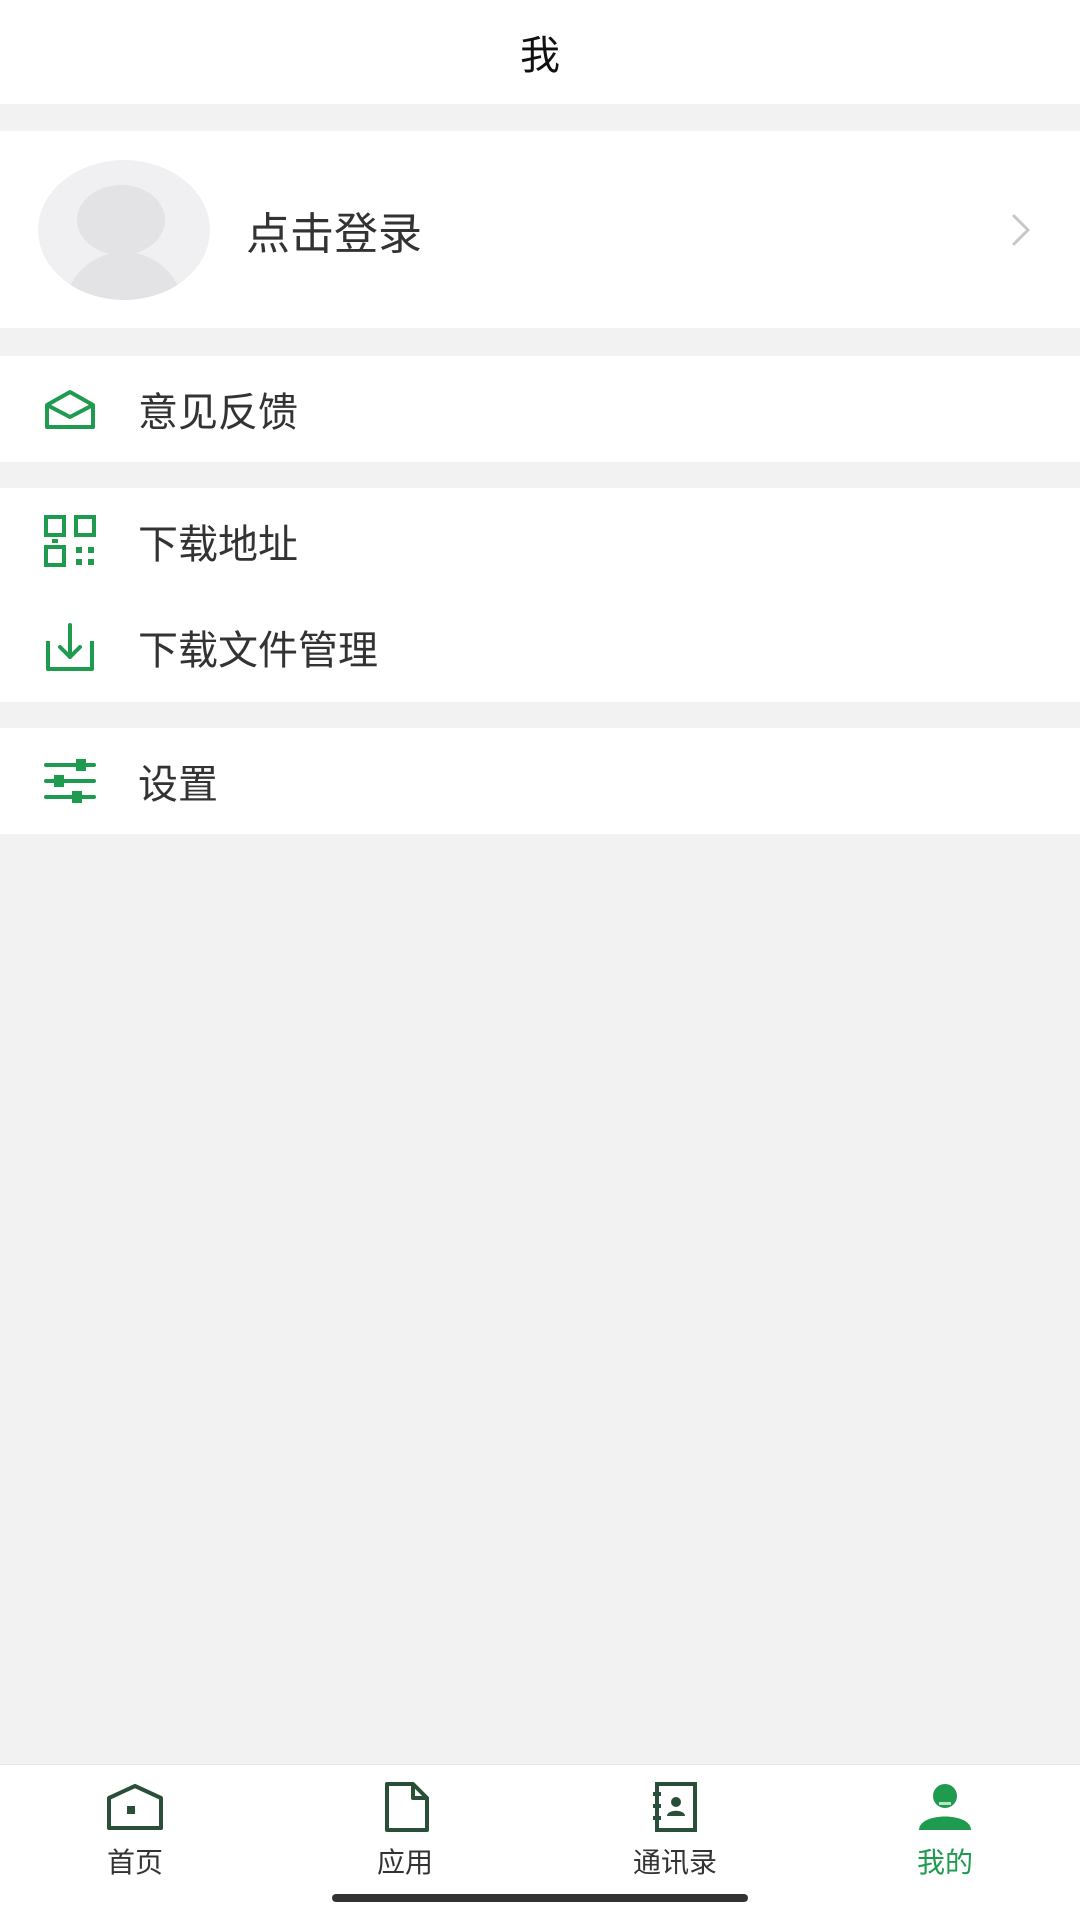 The height and width of the screenshot is (1921, 1080). I want to click on nav-item-apps: 应用, so click(405, 1831).